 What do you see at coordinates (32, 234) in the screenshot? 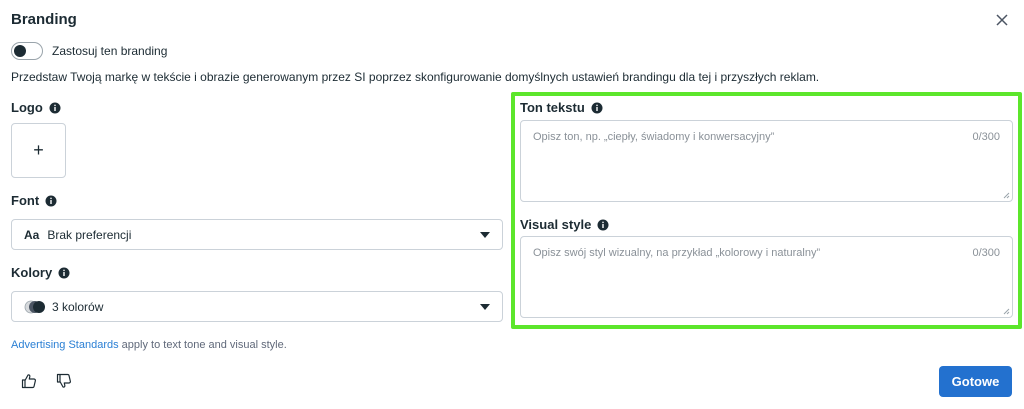
I see `font-aa-icon: Aa` at bounding box center [32, 234].